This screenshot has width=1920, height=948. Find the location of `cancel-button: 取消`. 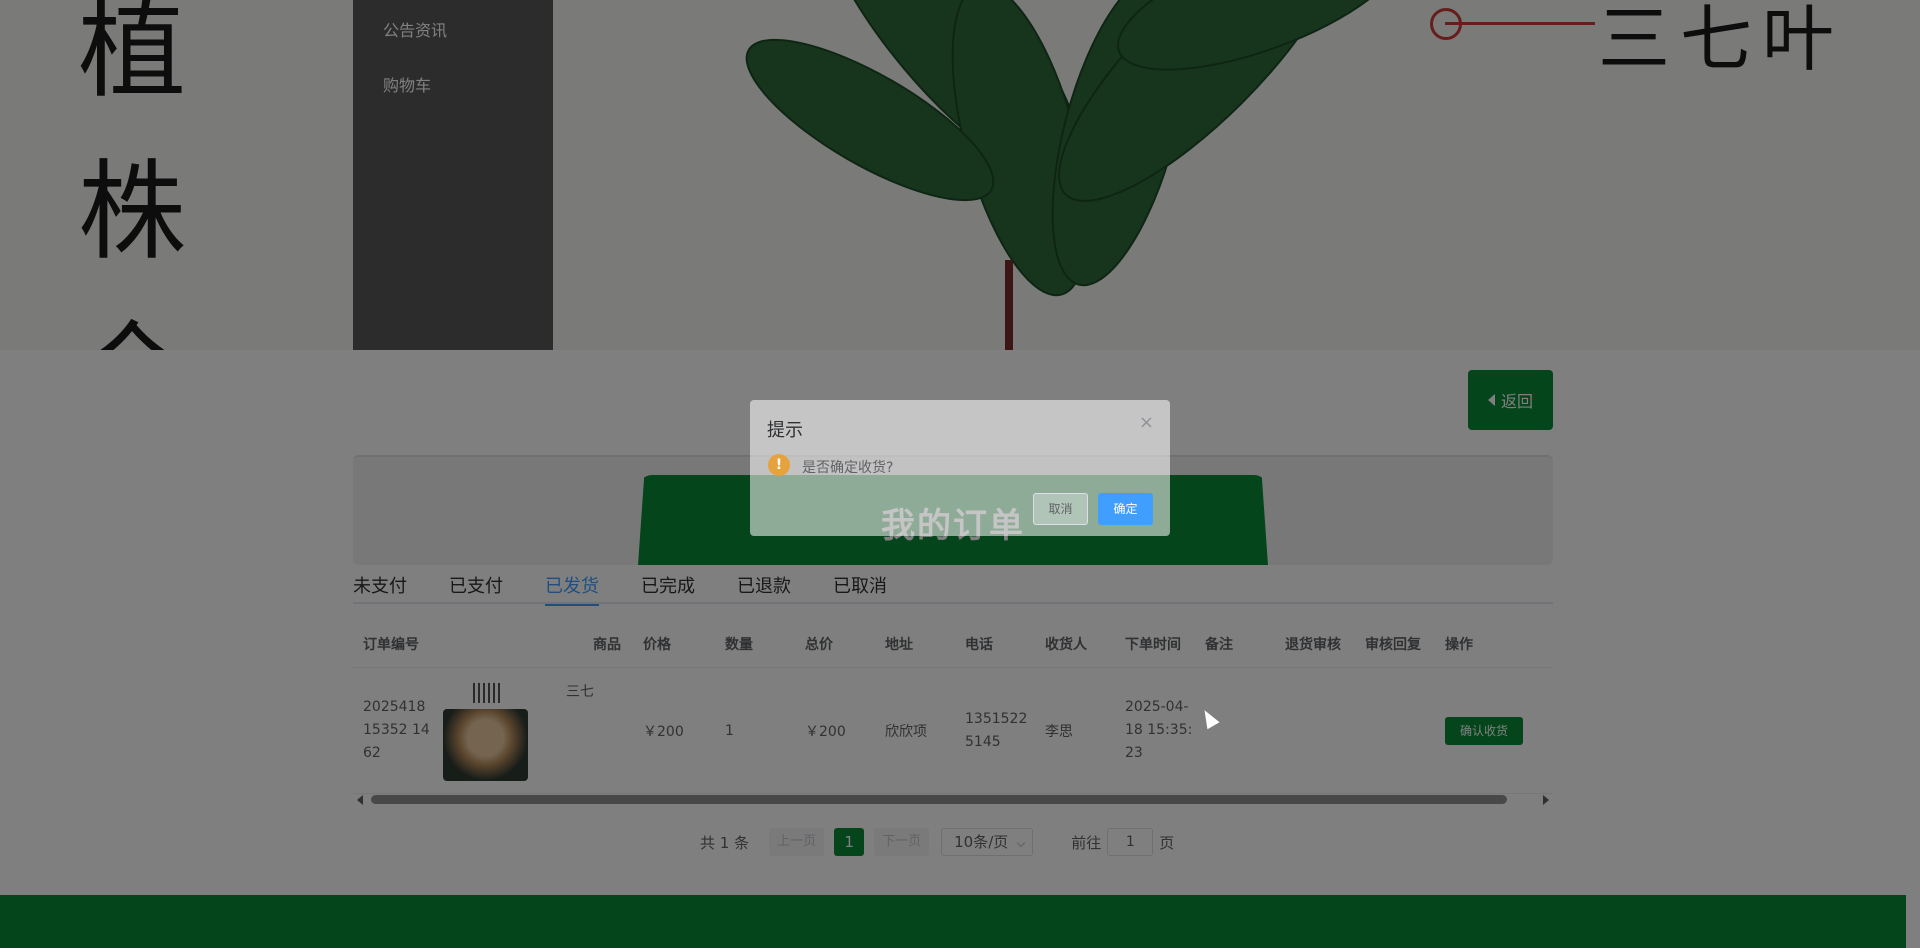

cancel-button: 取消 is located at coordinates (1060, 509).